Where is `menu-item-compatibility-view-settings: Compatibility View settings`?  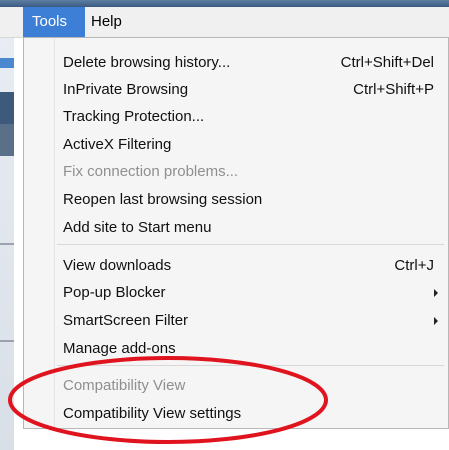 menu-item-compatibility-view-settings: Compatibility View settings is located at coordinates (152, 413).